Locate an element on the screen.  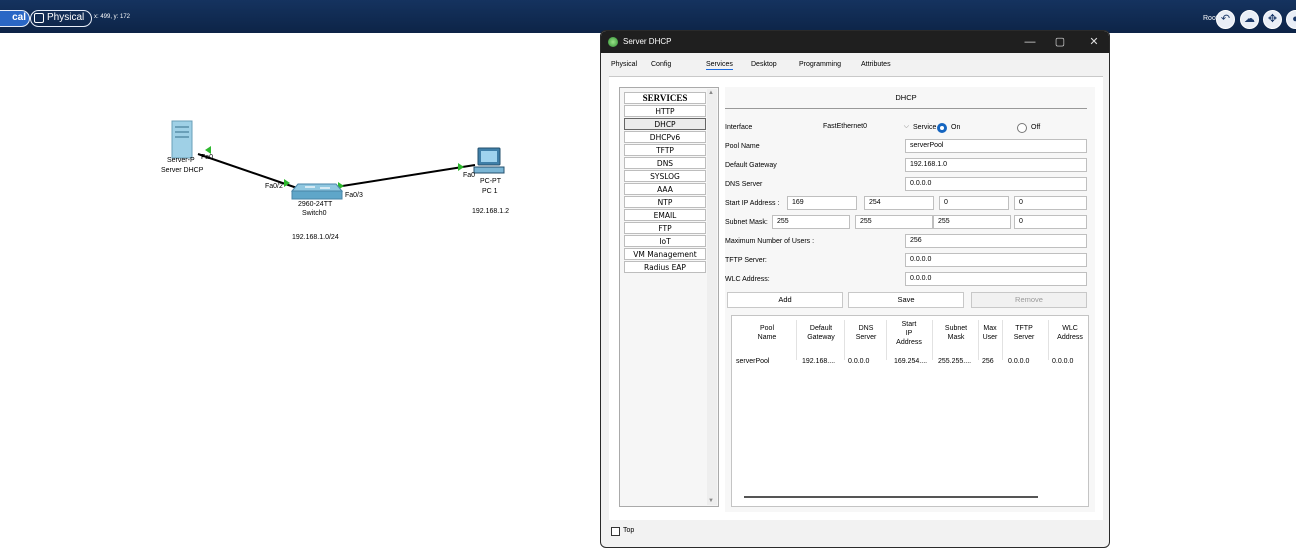
col-default-gateway: Default Gateway is located at coordinates (821, 333).